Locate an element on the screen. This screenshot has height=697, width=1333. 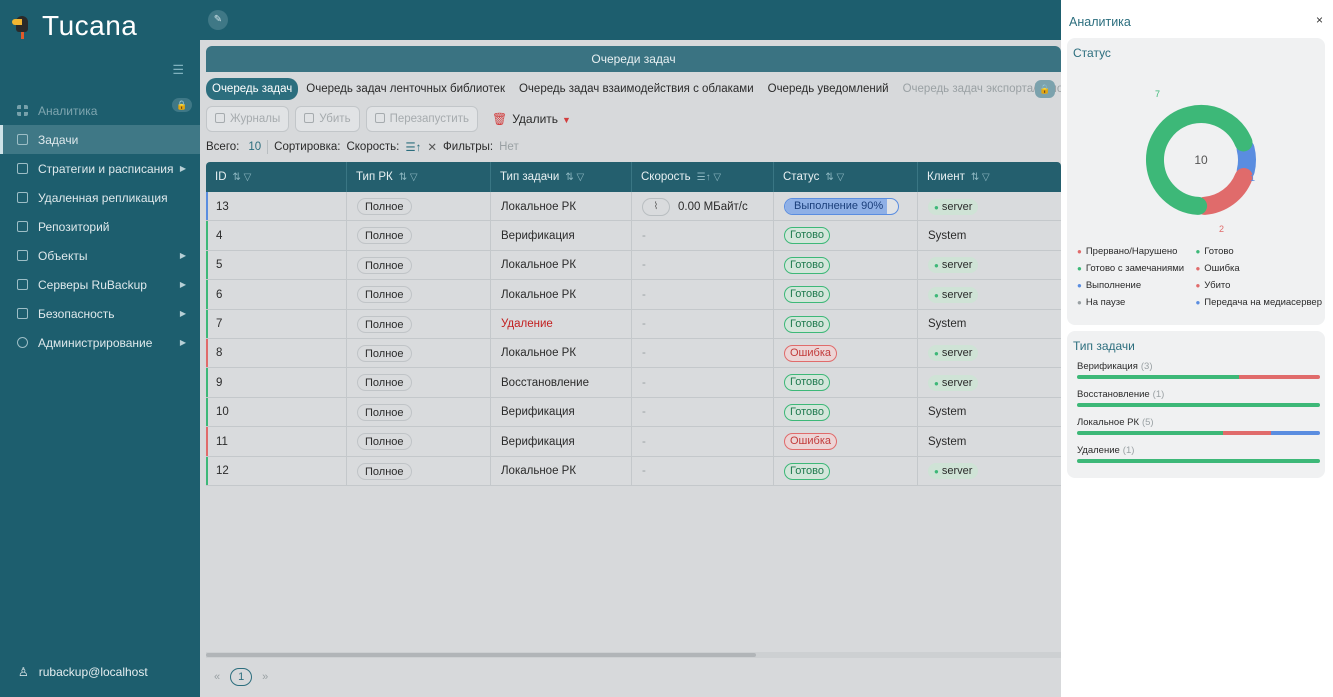
column-header-speed: Скорость ☰↑ ▽ is located at coordinates (703, 177).